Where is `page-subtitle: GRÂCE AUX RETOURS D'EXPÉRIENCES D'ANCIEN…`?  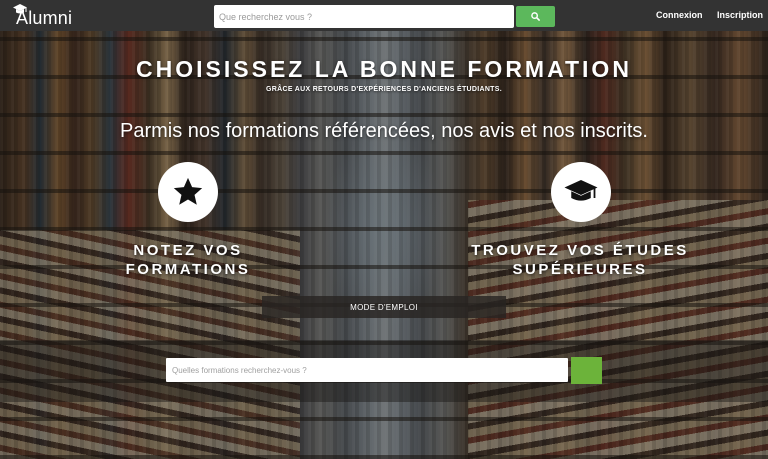
page-subtitle: GRÂCE AUX RETOURS D'EXPÉRIENCES D'ANCIEN… is located at coordinates (384, 89).